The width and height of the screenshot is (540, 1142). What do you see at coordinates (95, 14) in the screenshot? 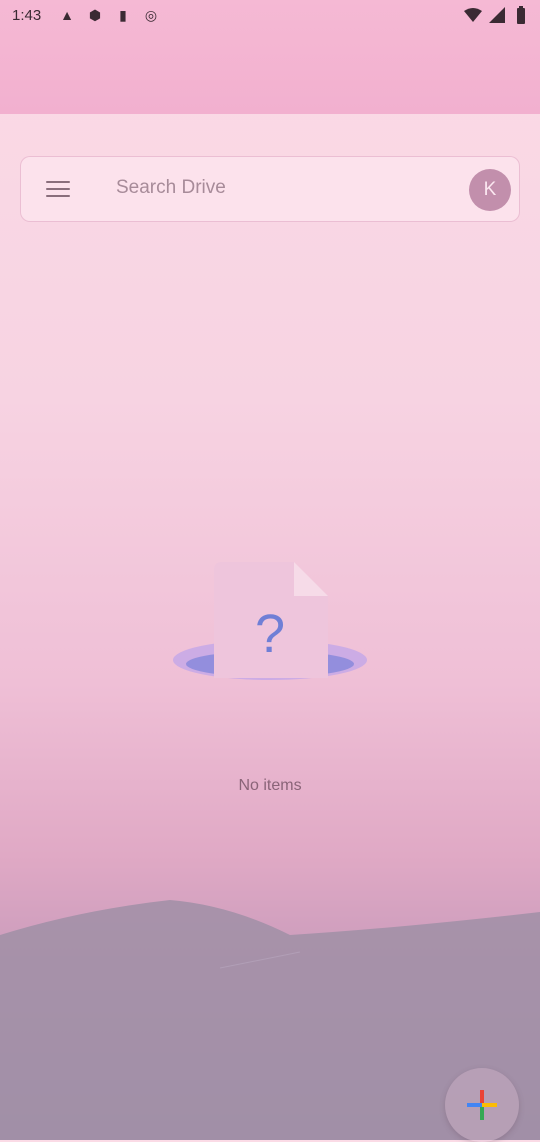
I see `shield-icon: ⬢` at bounding box center [95, 14].